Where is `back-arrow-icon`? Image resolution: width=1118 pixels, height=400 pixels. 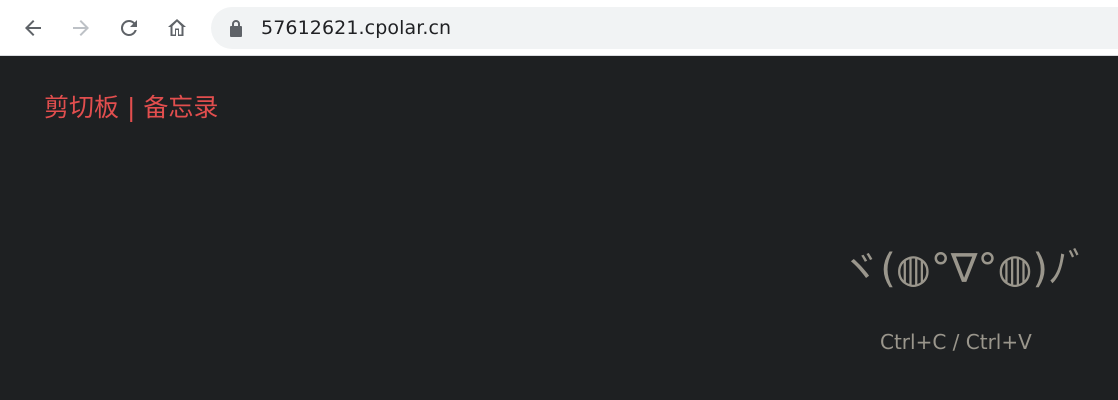 back-arrow-icon is located at coordinates (33, 28).